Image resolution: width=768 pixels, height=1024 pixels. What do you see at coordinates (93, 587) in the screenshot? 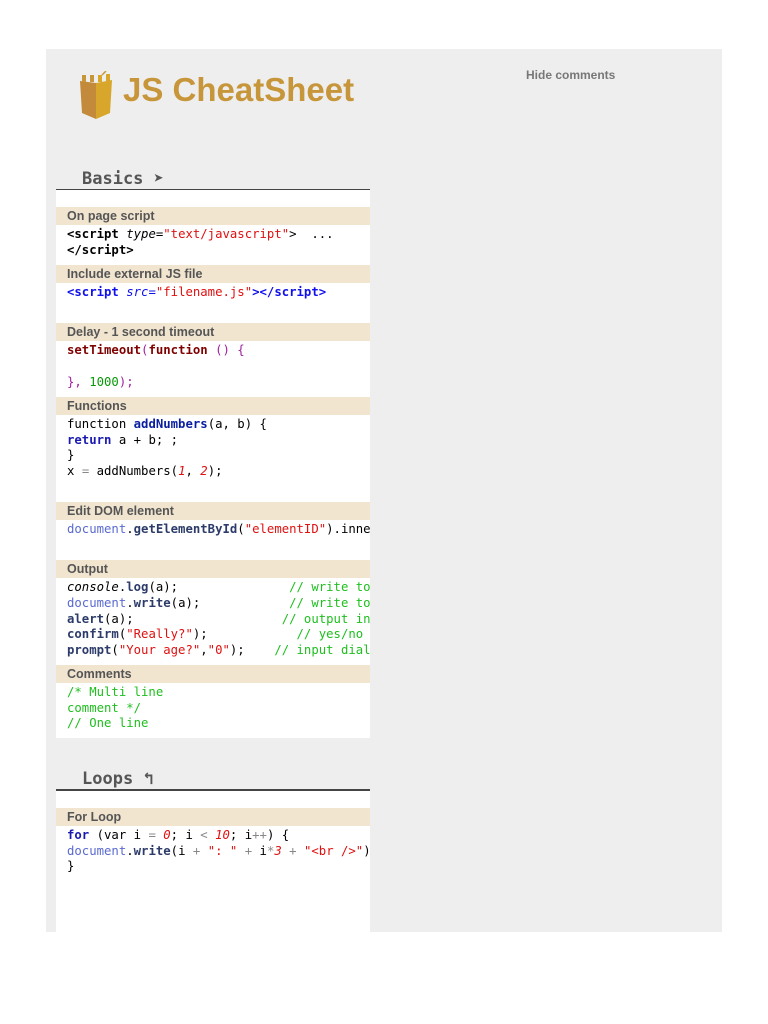
I see `code-token: console` at bounding box center [93, 587].